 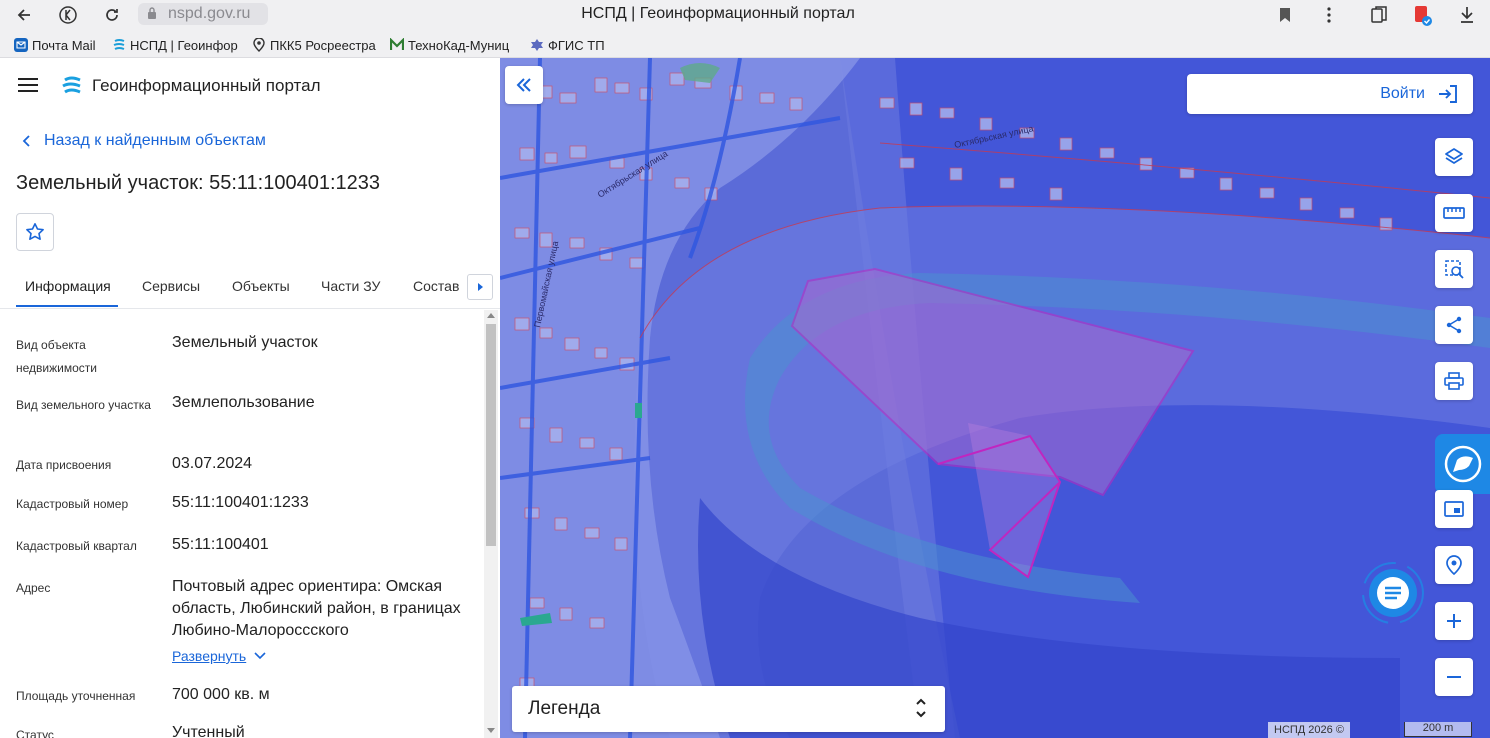 I want to click on tab-information: Информация, so click(x=68, y=286).